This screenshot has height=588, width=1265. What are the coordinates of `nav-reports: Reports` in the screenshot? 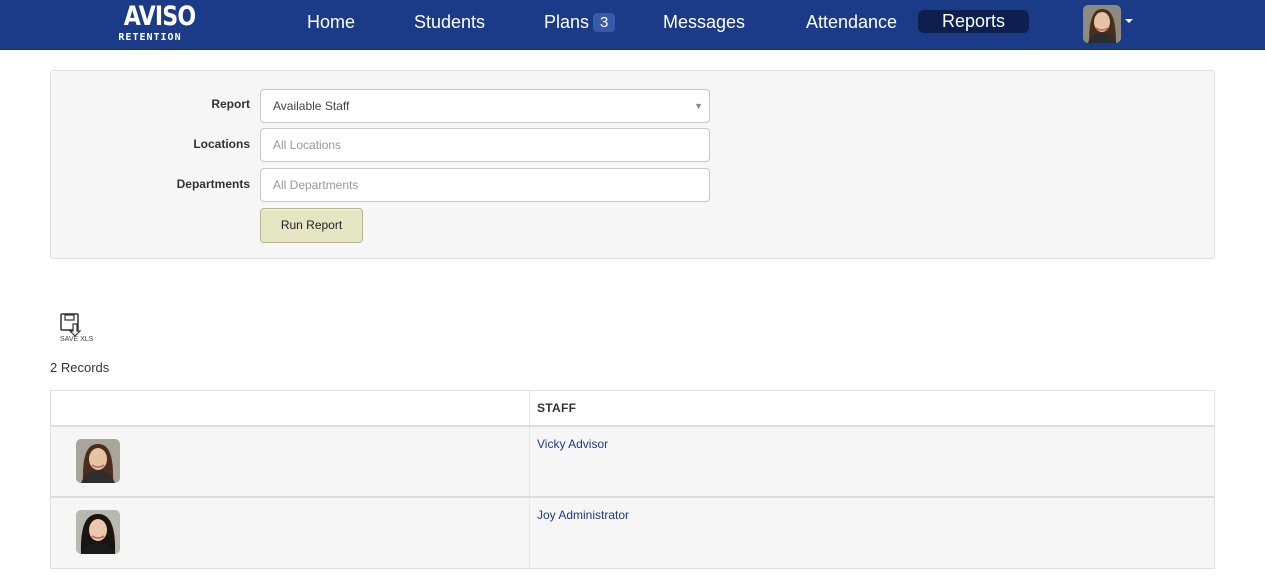 It's located at (973, 21).